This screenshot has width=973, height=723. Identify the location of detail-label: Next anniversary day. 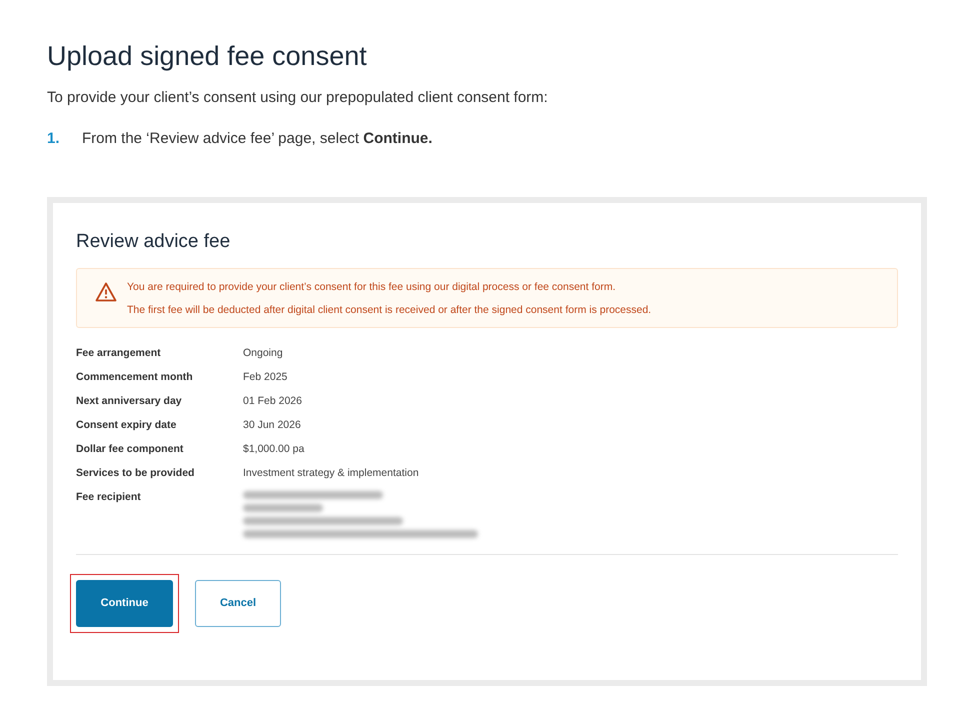
(129, 401).